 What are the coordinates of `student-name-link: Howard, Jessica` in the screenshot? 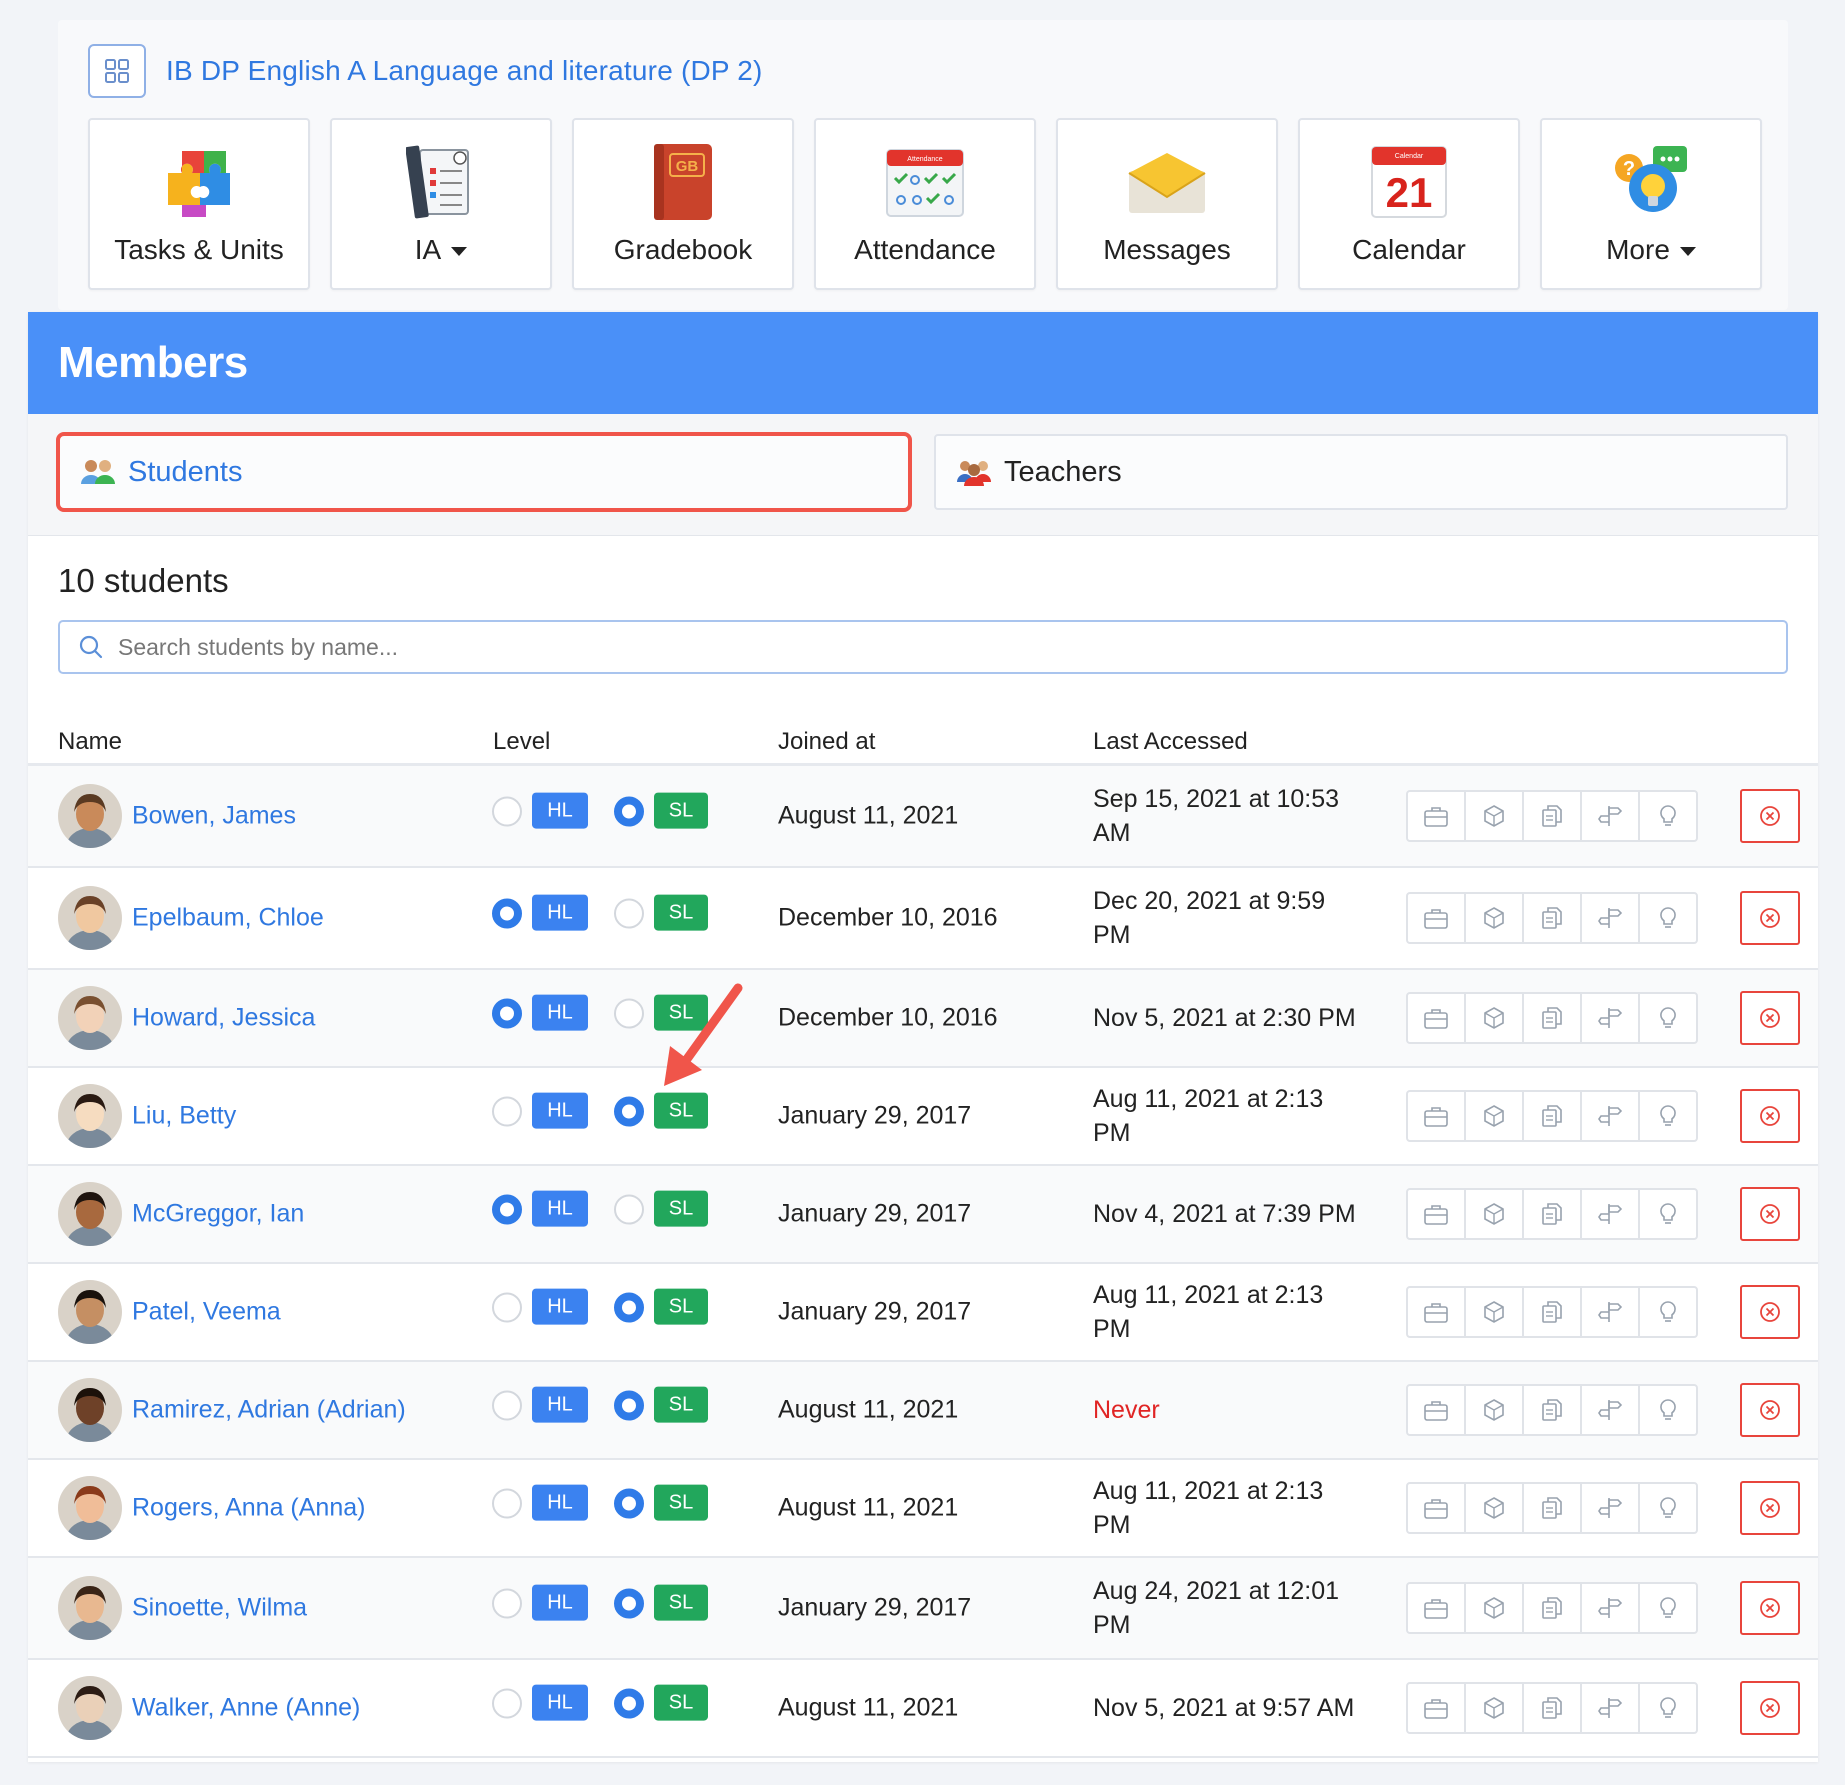 It's located at (223, 1018).